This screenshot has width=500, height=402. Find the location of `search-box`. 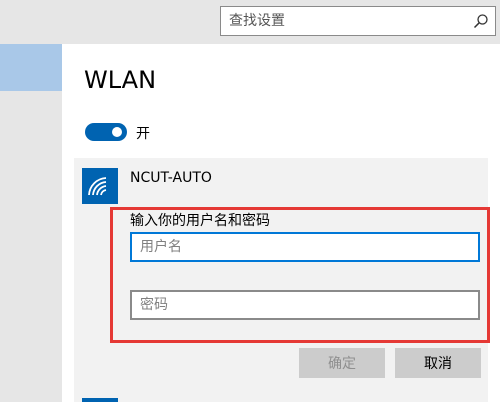

search-box is located at coordinates (358, 21).